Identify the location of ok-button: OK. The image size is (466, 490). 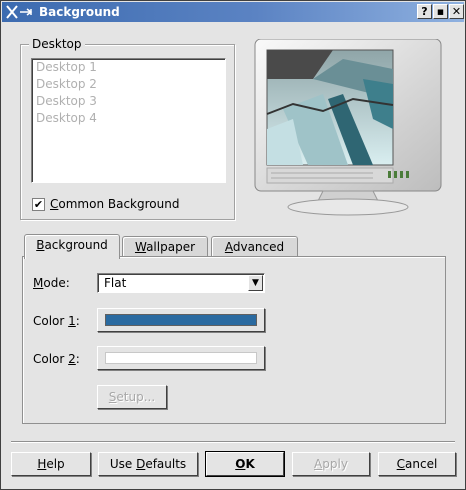
(245, 464).